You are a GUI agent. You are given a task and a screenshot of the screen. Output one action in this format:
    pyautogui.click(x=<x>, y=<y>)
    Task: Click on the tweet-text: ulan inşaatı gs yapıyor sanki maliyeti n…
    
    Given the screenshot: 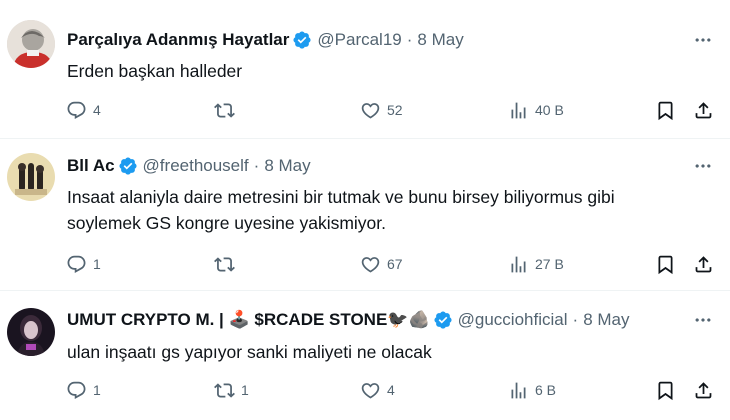 What is the action you would take?
    pyautogui.click(x=249, y=352)
    